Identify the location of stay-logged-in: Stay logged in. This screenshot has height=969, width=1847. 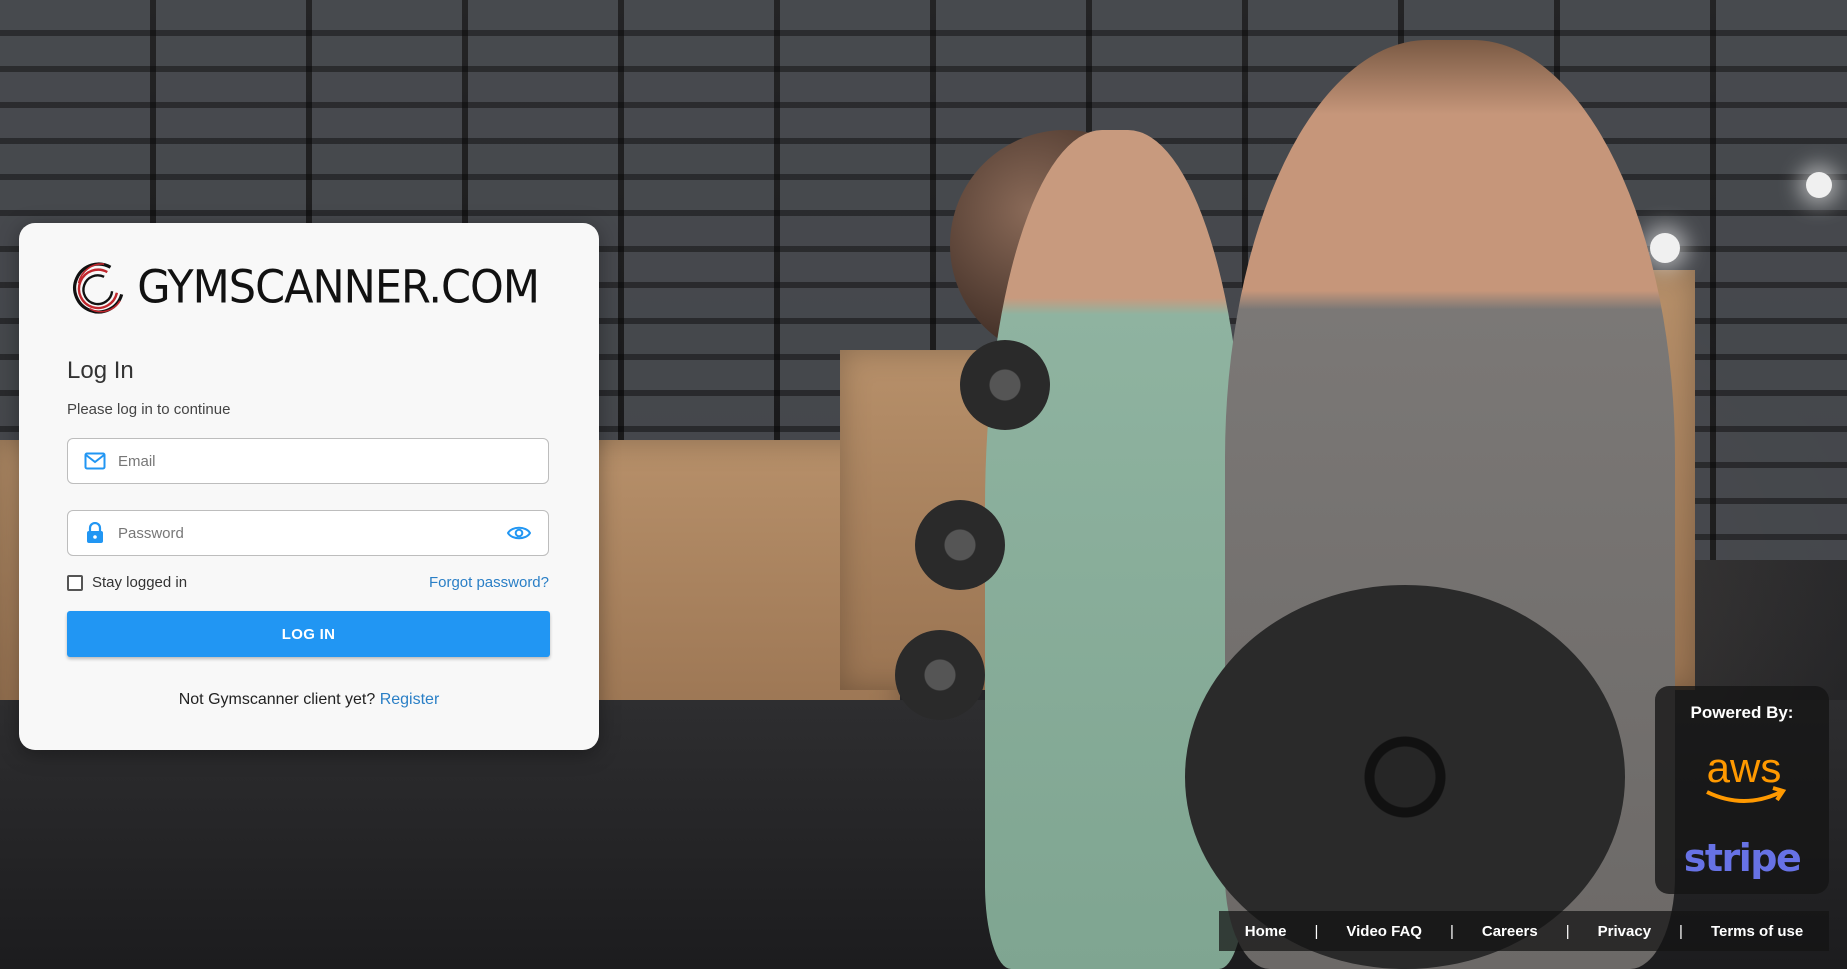
(127, 582).